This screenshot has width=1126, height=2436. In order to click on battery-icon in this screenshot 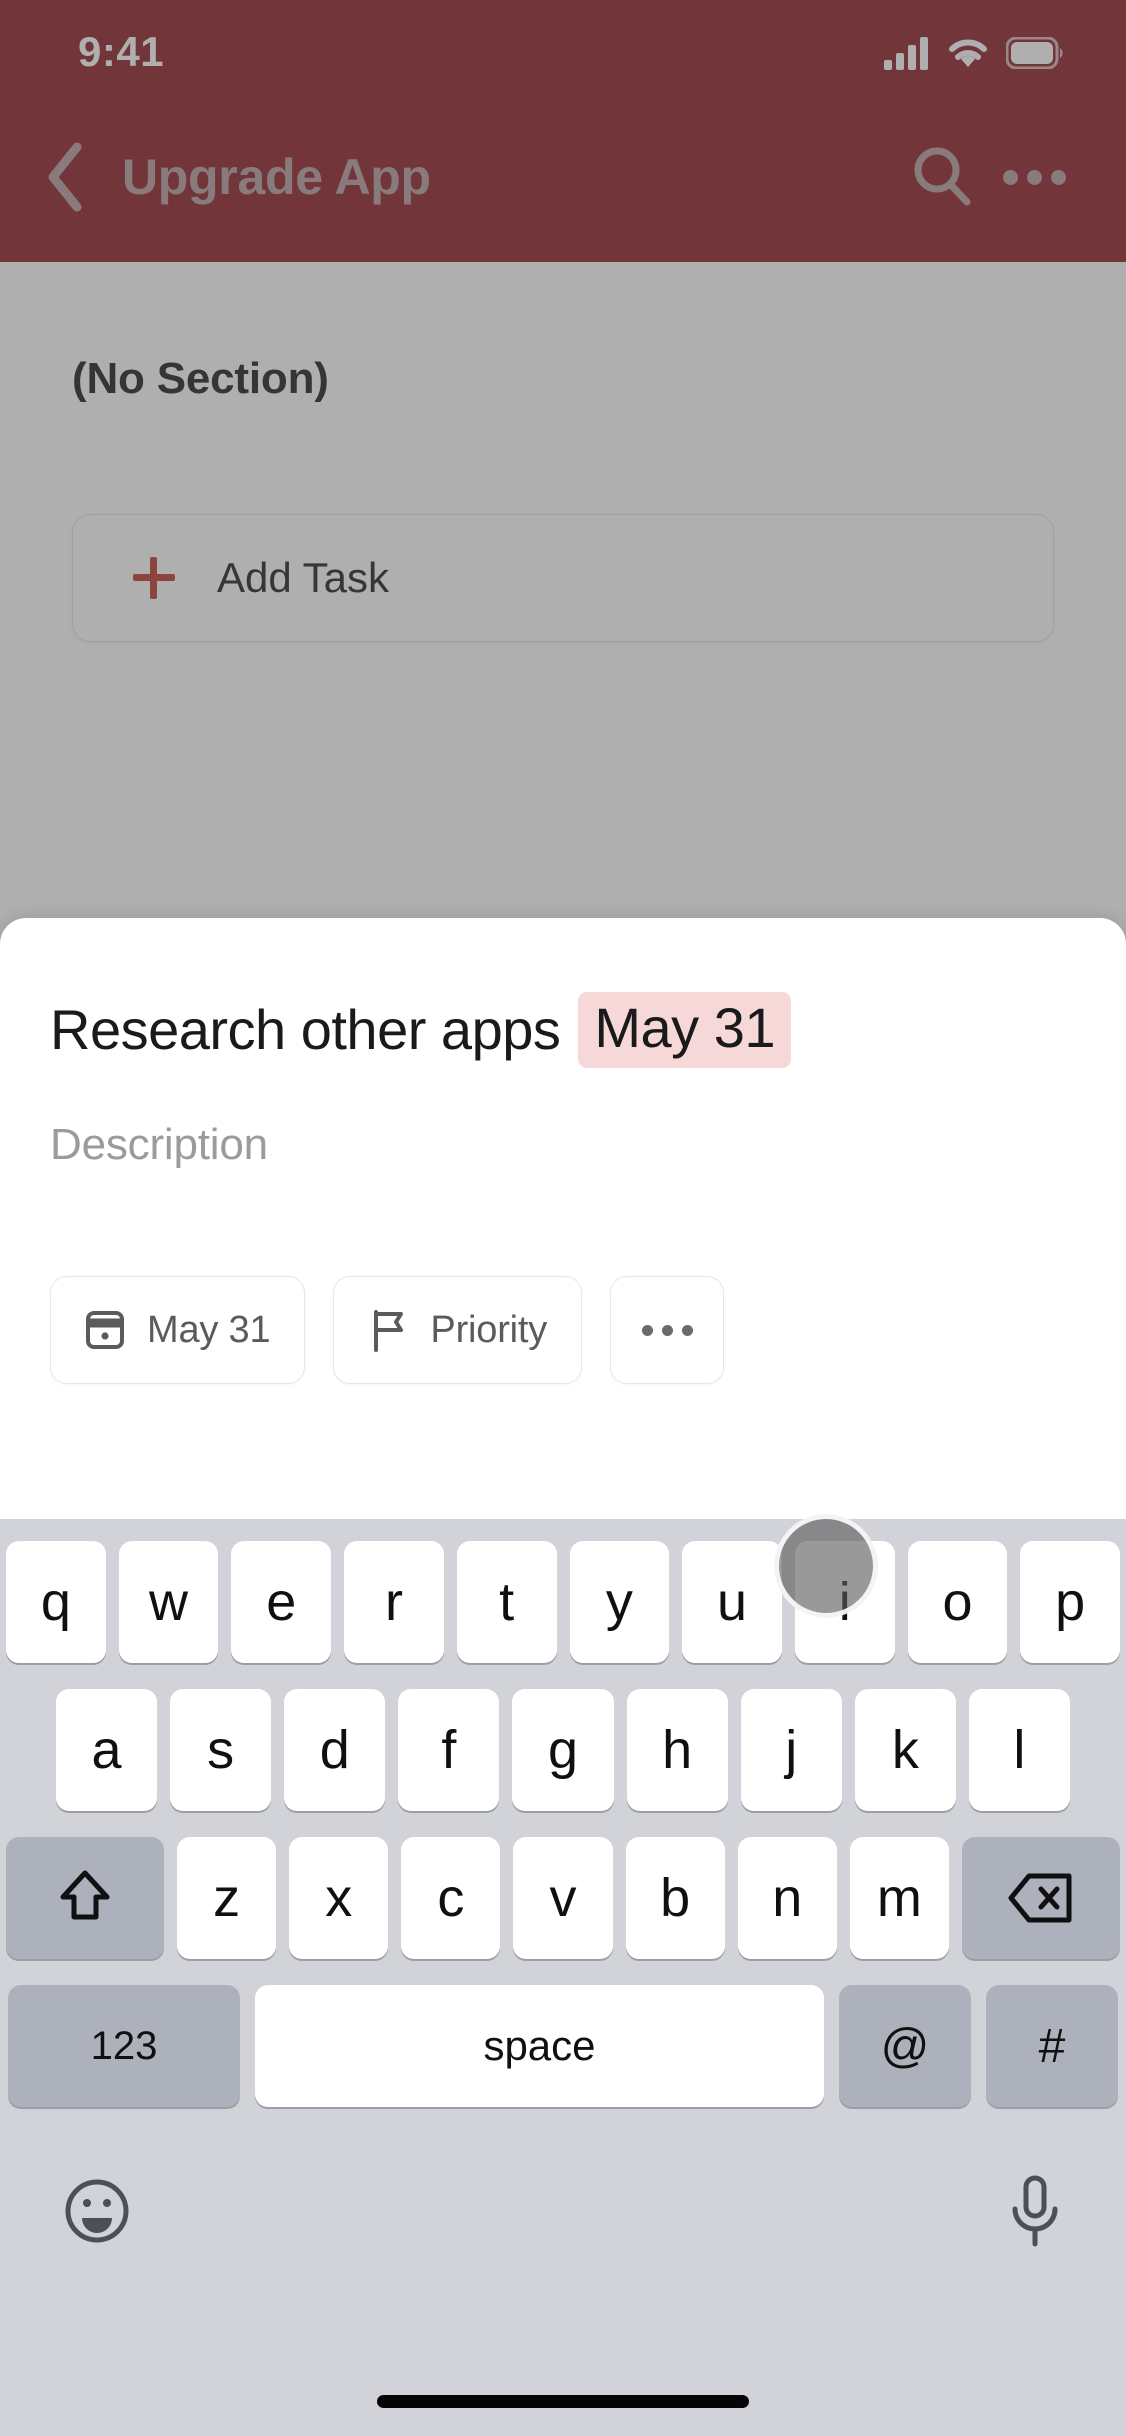, I will do `click(1034, 53)`.